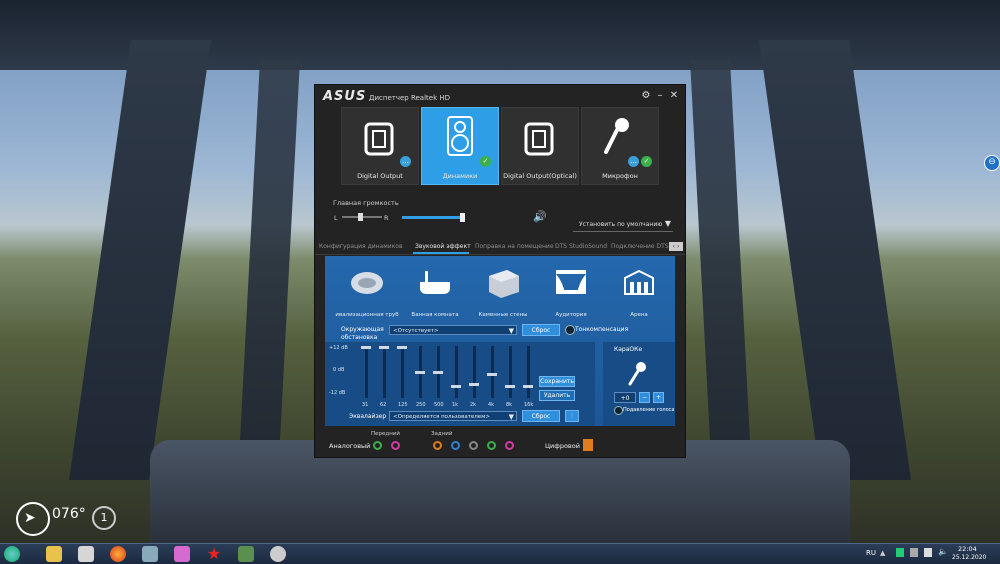 This screenshot has width=1000, height=564. What do you see at coordinates (514, 246) in the screenshot?
I see `tab-room-correction: Поправка на помещение` at bounding box center [514, 246].